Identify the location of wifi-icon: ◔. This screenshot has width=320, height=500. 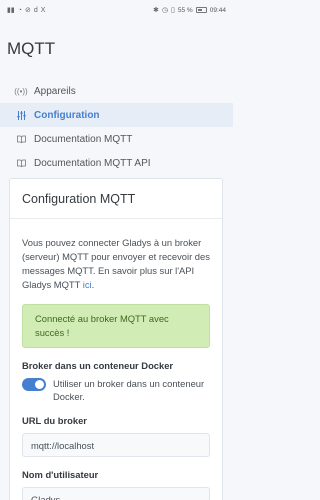
(19, 10).